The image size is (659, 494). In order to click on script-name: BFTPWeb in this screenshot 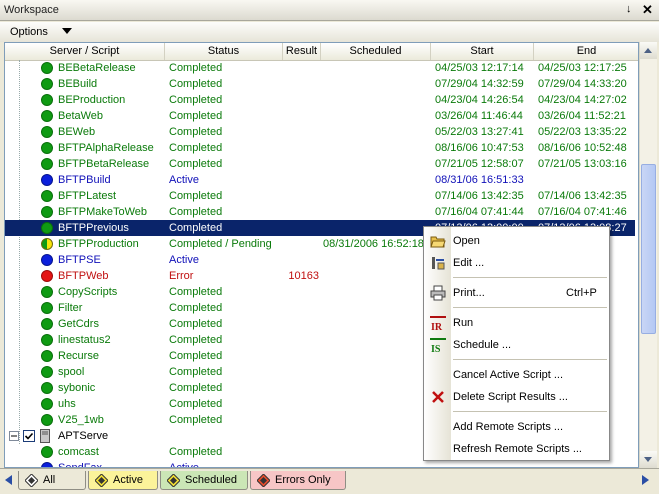, I will do `click(83, 276)`.